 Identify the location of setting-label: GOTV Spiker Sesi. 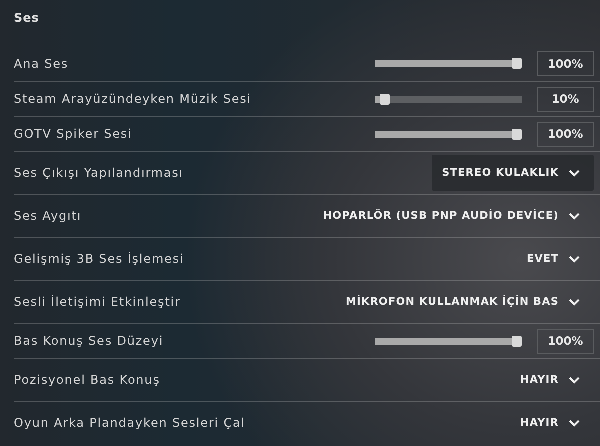
(74, 134).